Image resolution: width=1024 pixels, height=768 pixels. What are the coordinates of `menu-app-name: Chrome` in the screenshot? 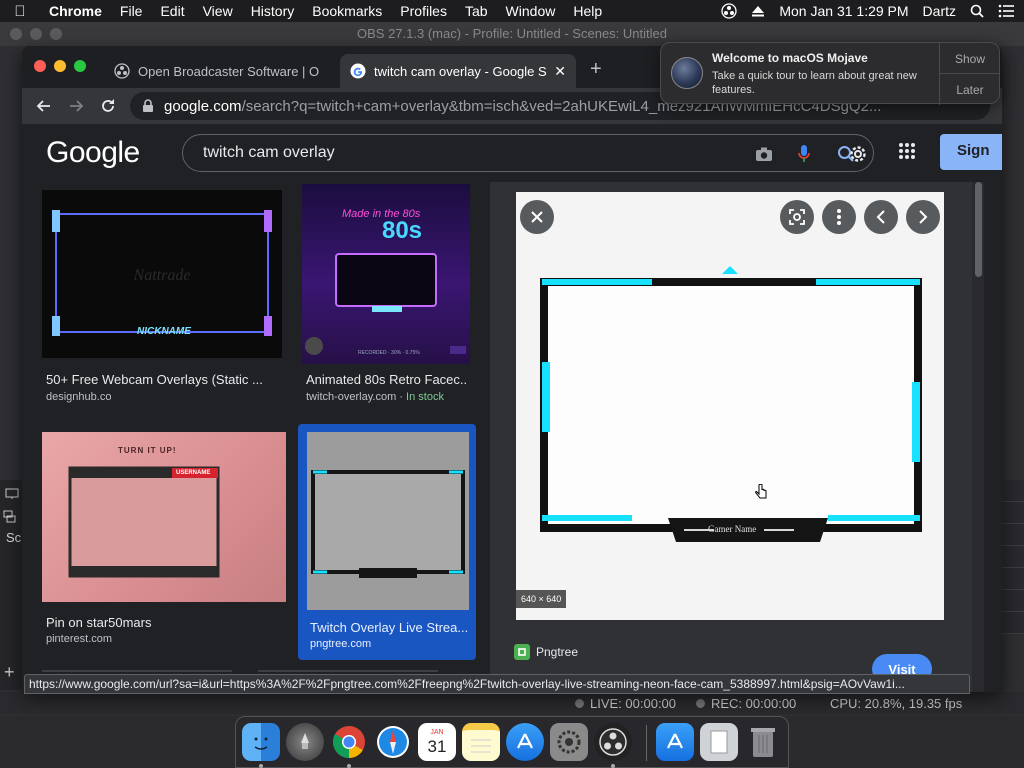 It's located at (75, 11).